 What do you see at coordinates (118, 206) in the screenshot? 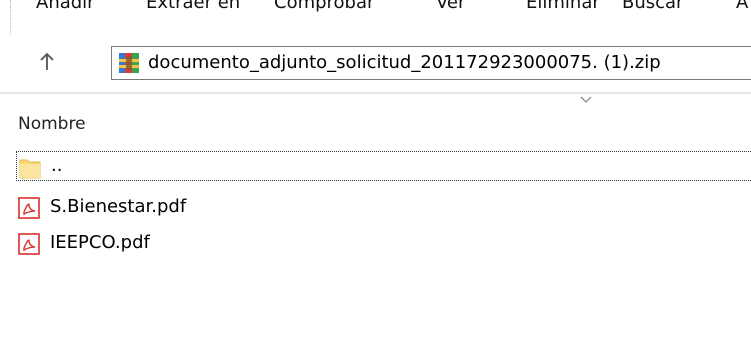
I see `list-item-name: S.Bienestar.pdf` at bounding box center [118, 206].